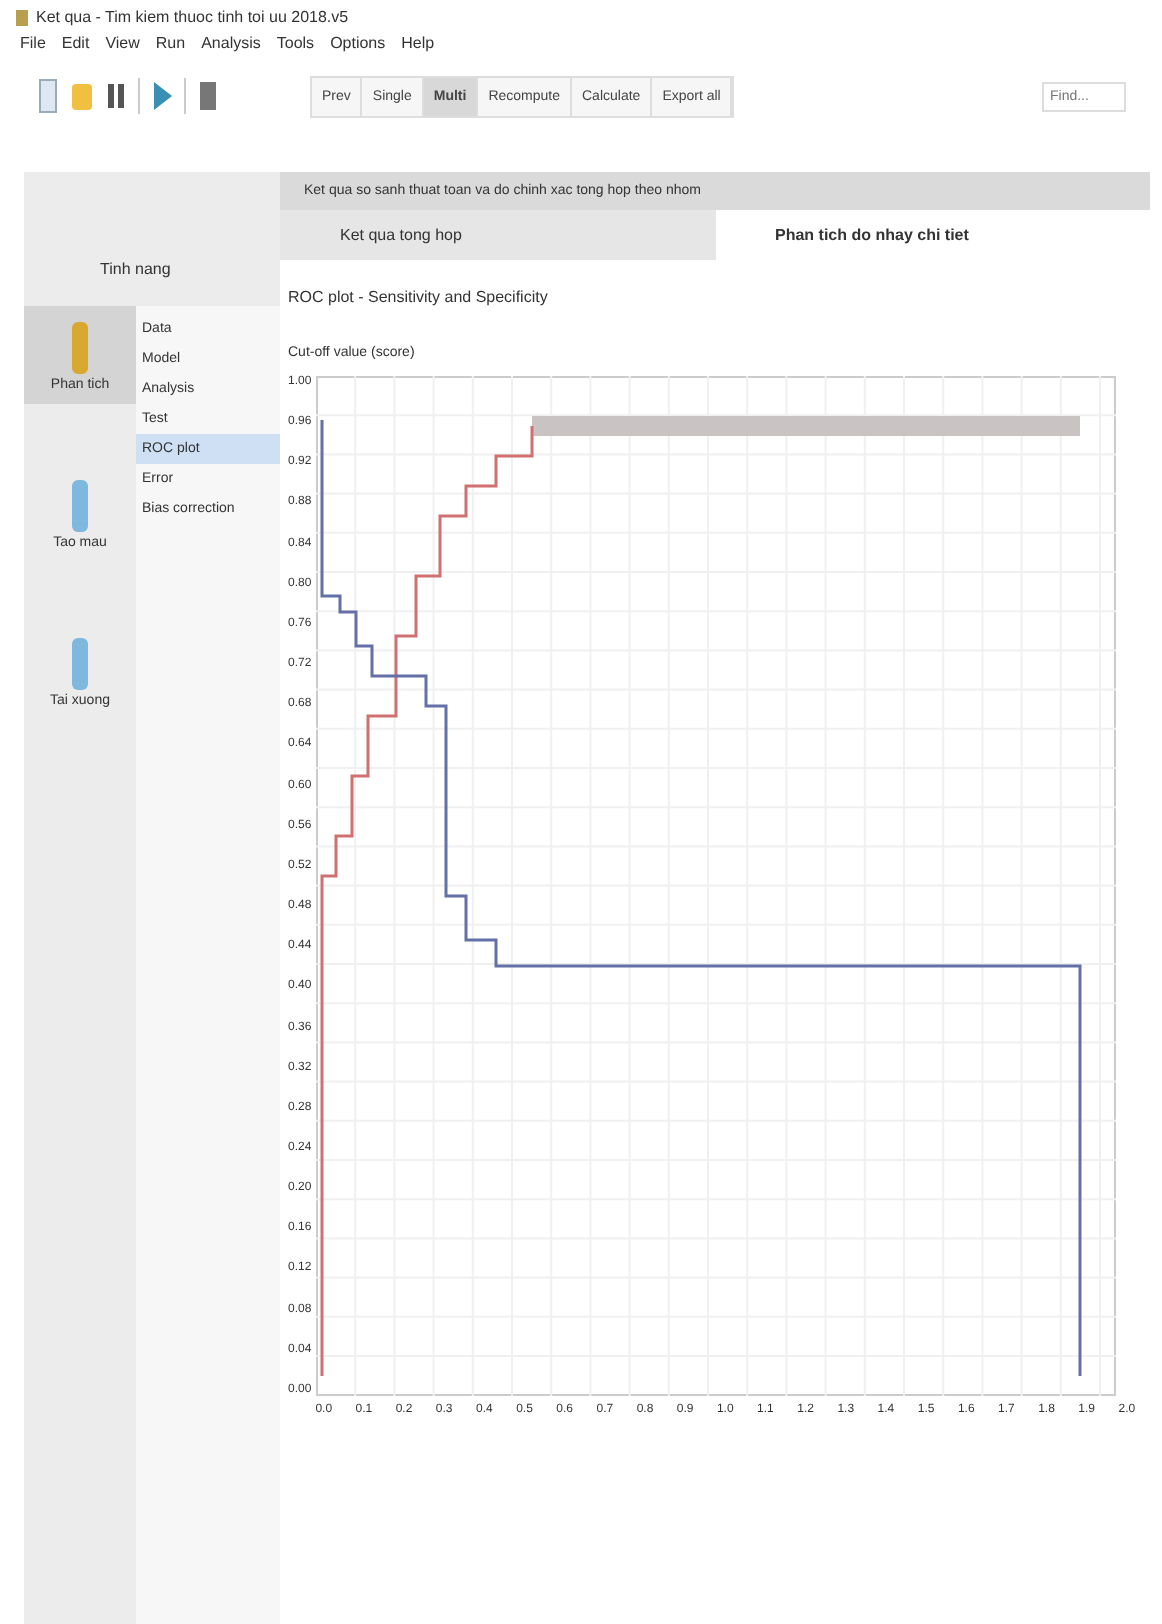 This screenshot has height=1624, width=1162. Describe the element at coordinates (192, 17) in the screenshot. I see `window-title: Ket qua - Tim kiem thuoc tinh toi uu 2018.v5` at that location.